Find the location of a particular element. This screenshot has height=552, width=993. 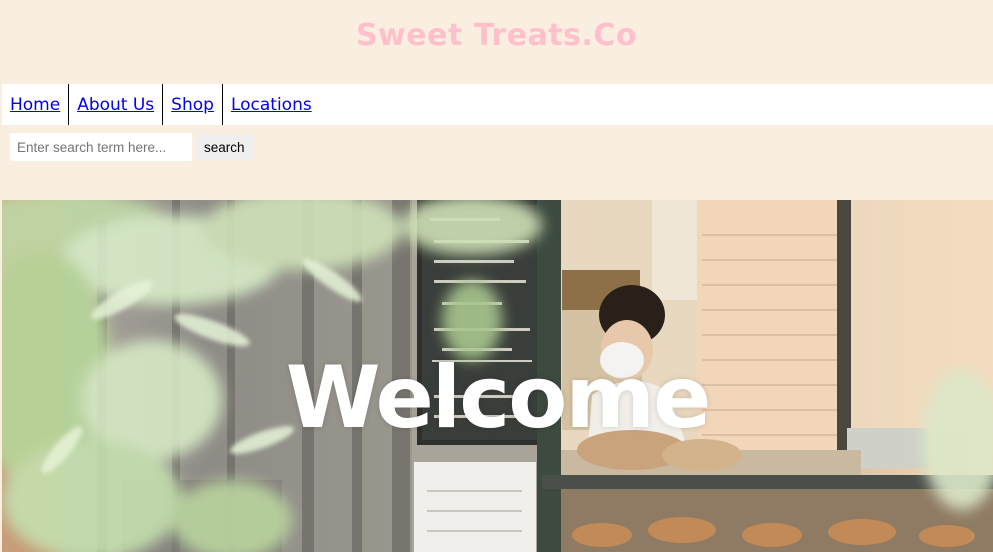

hero-heading: Welcome is located at coordinates (498, 398).